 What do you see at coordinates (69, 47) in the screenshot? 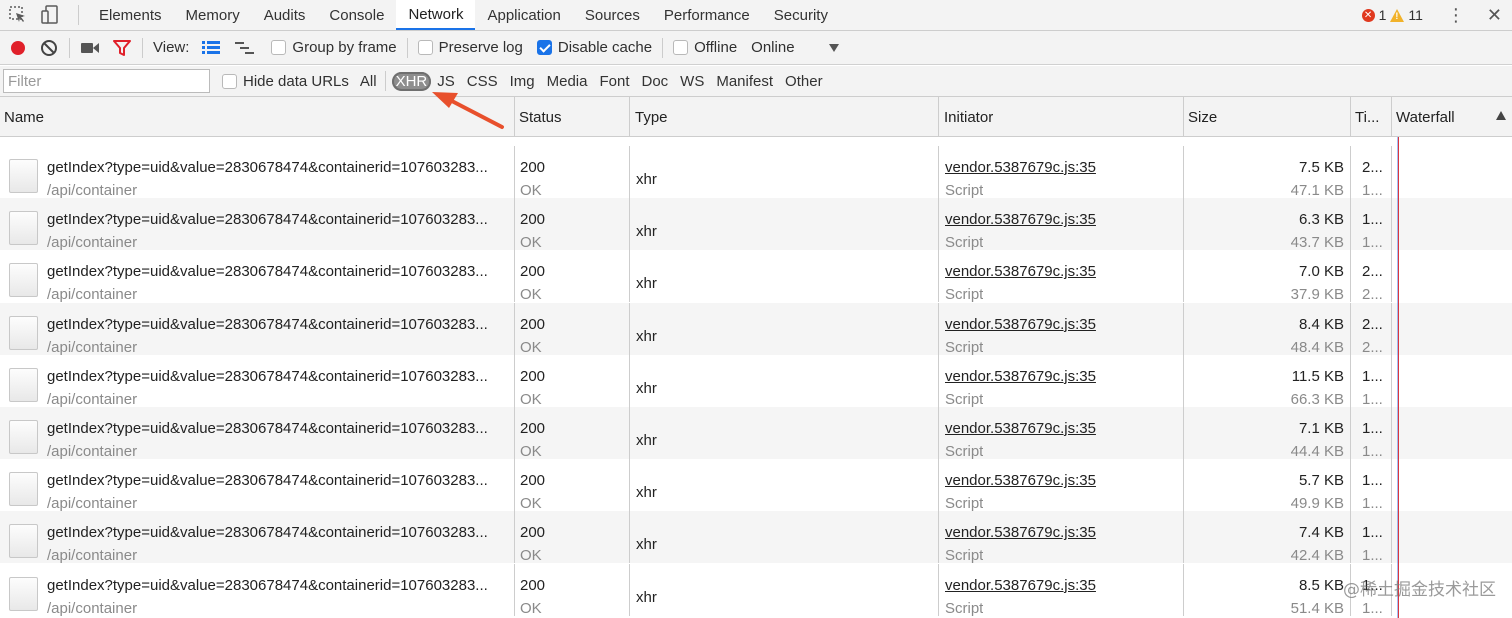
I see `toolbar-divider` at bounding box center [69, 47].